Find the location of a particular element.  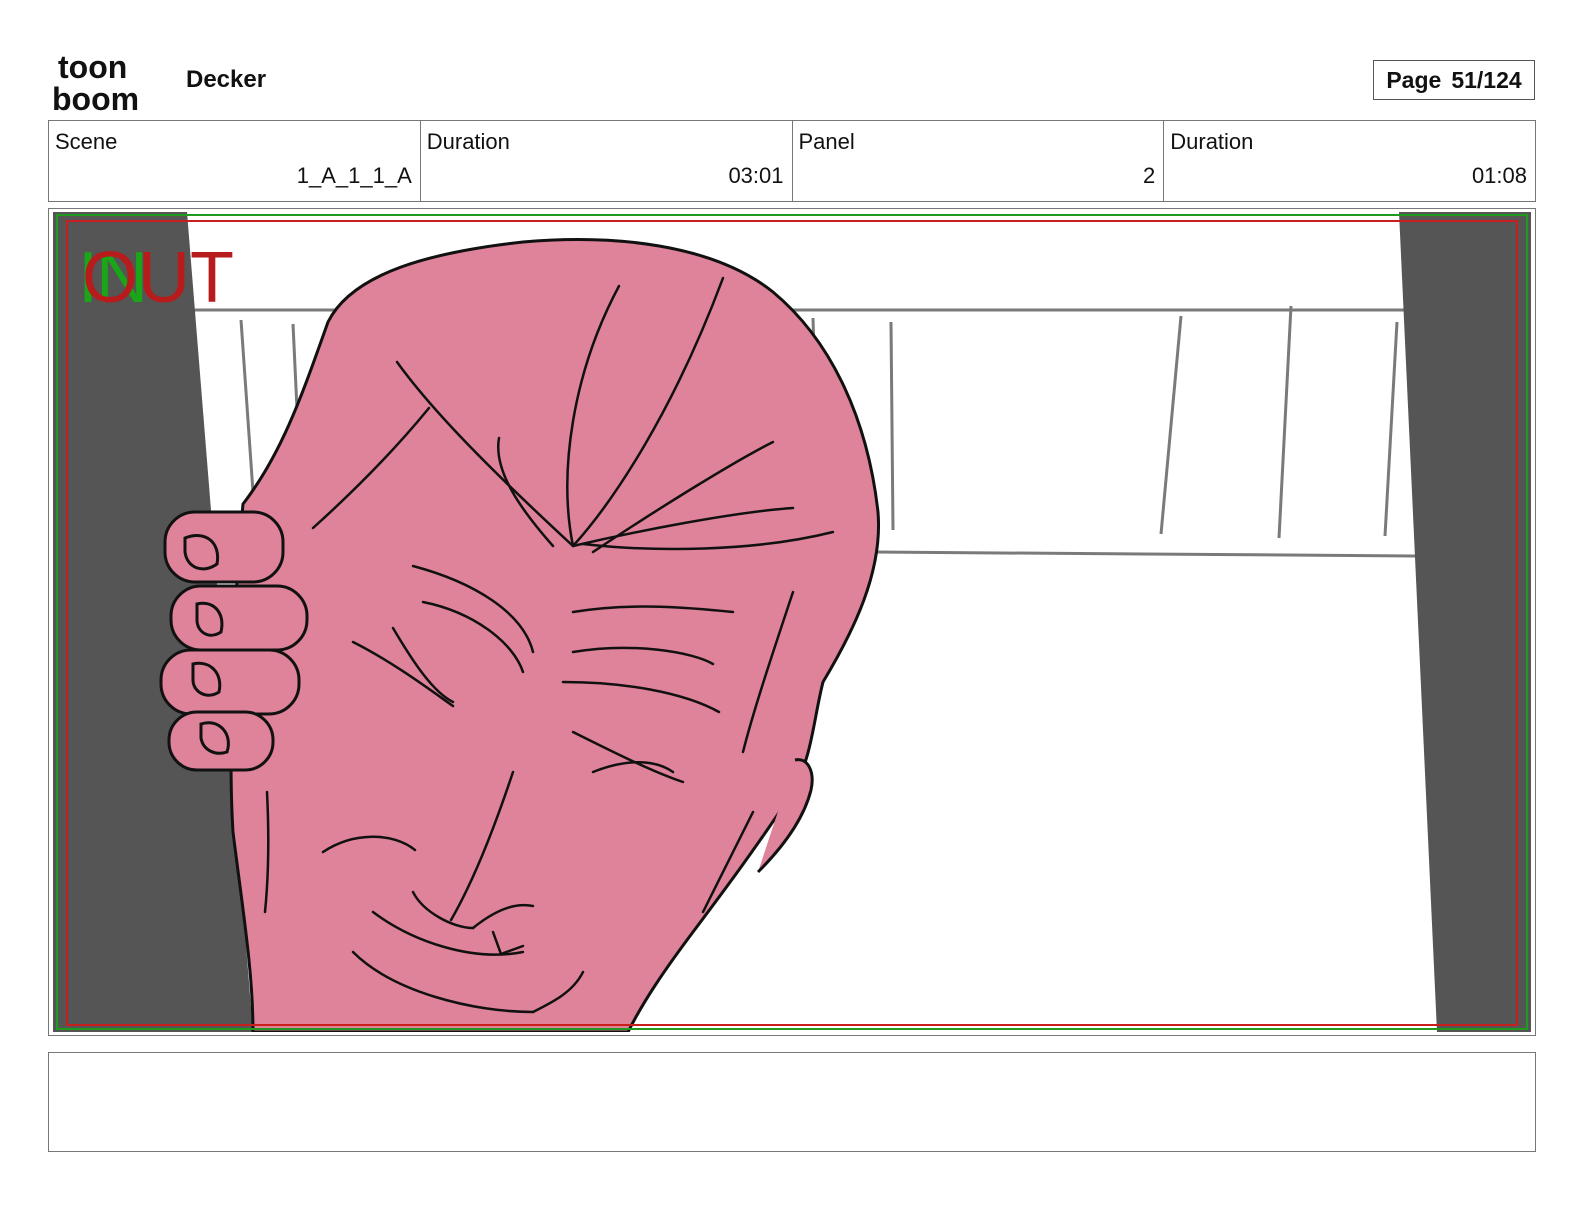

panel-duration-label: Duration is located at coordinates (1212, 141).